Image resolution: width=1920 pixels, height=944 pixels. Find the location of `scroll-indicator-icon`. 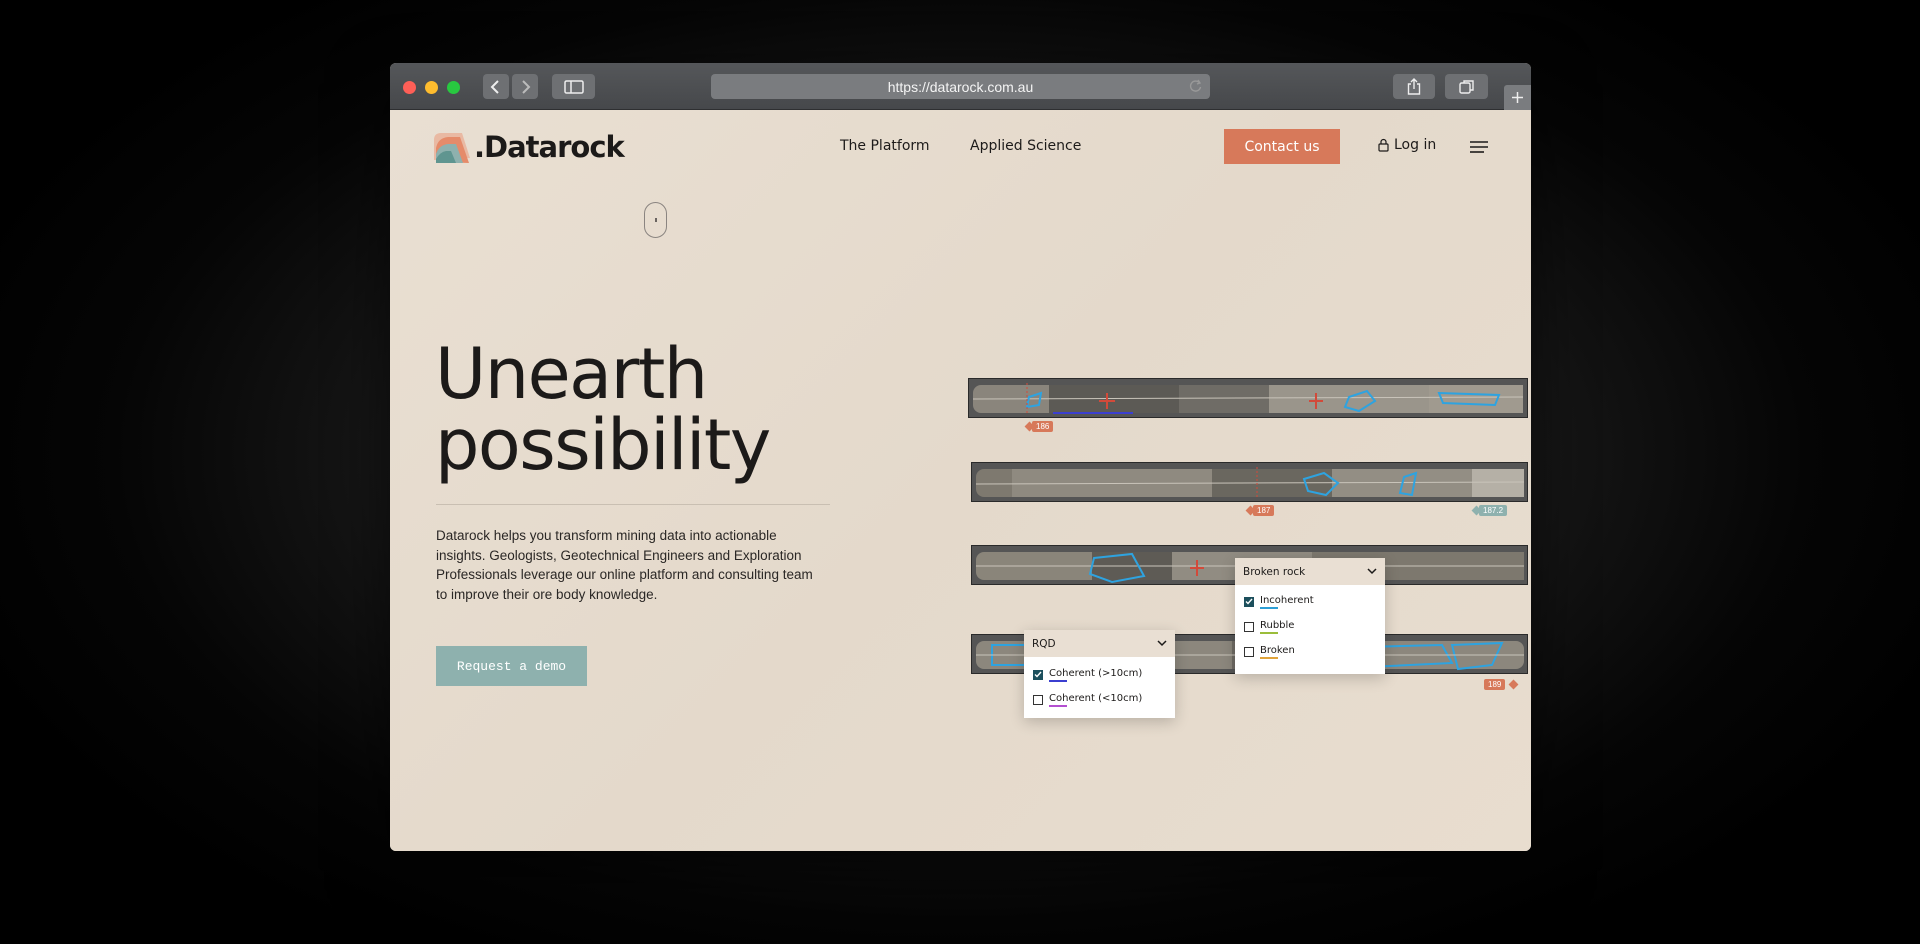

scroll-indicator-icon is located at coordinates (655, 220).